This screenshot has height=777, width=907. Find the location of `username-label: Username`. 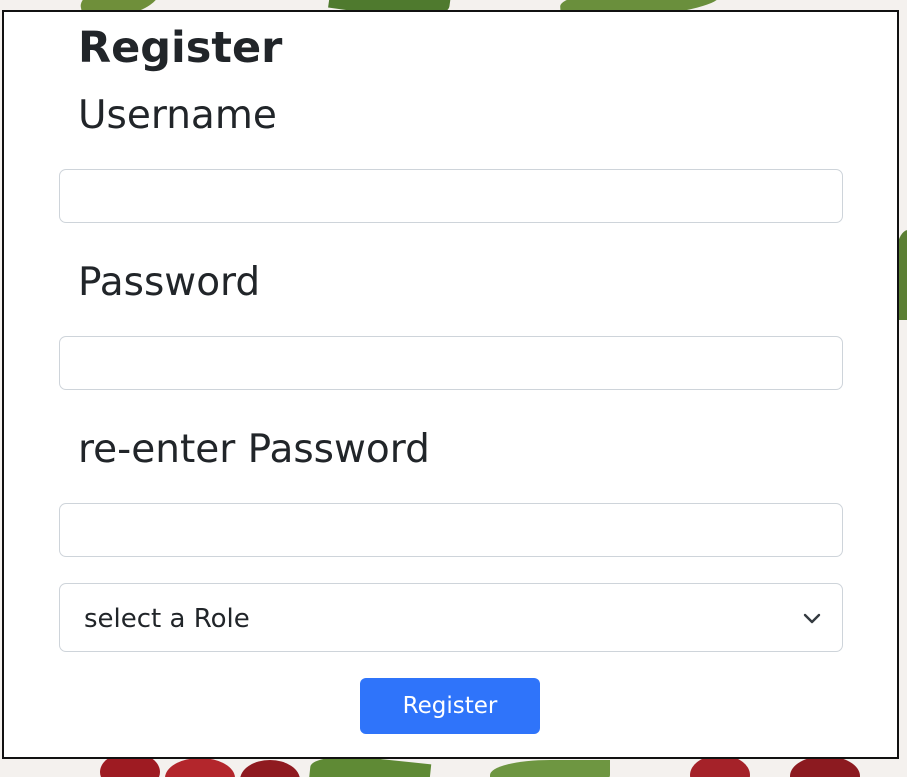

username-label: Username is located at coordinates (177, 115).